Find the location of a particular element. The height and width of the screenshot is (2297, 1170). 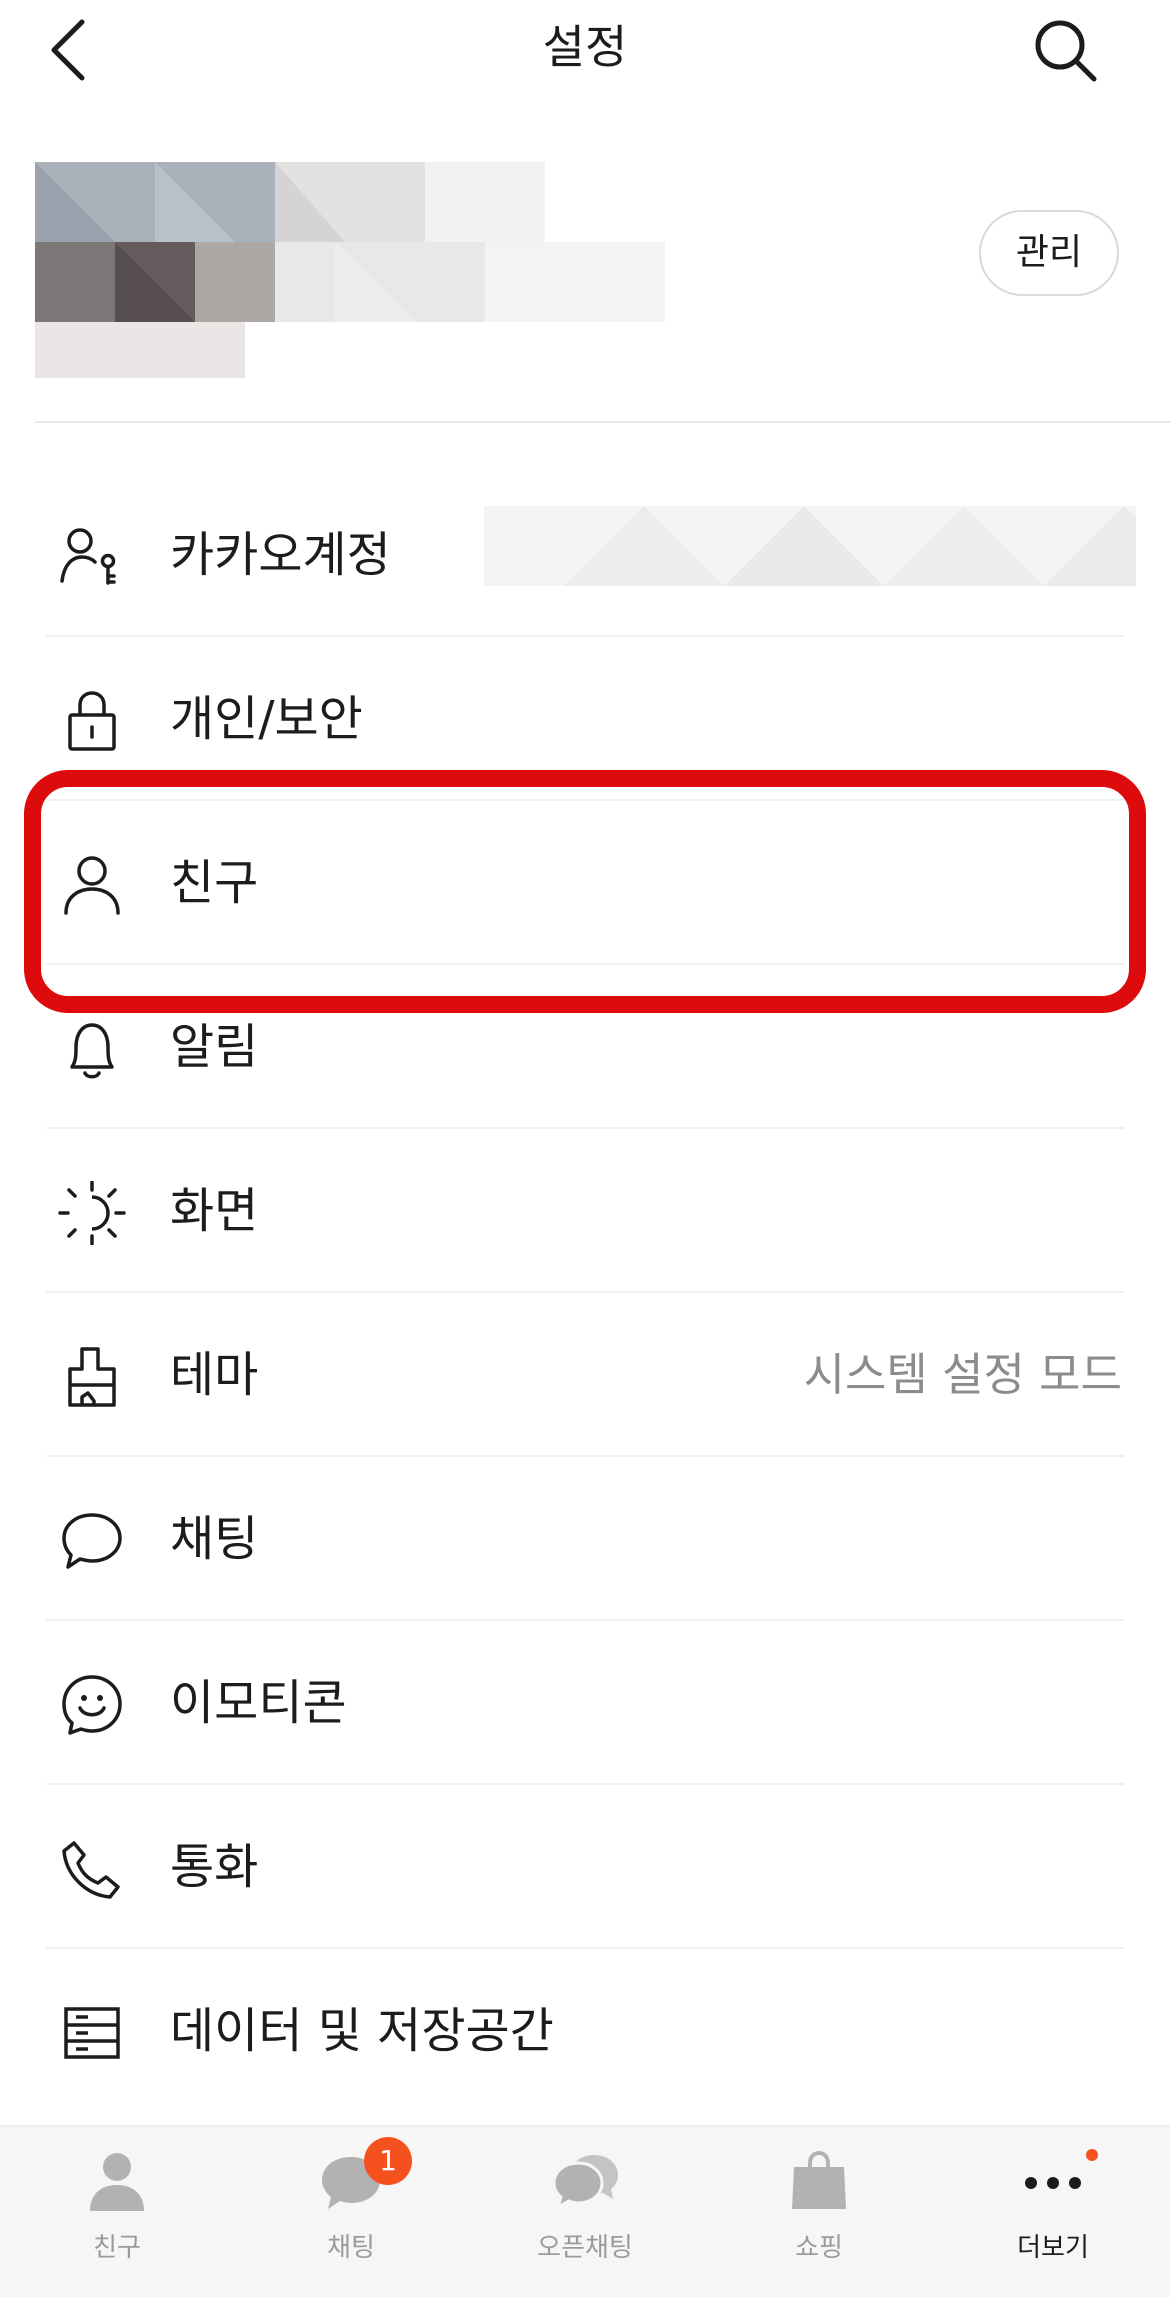

tab-label: 더보기 is located at coordinates (1053, 2248).